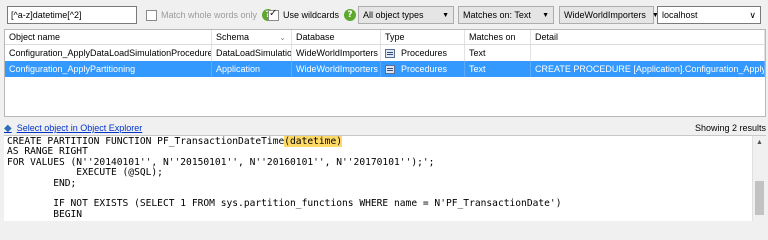 This screenshot has height=240, width=768. Describe the element at coordinates (47, 152) in the screenshot. I see `code-line: AS RANGE RIGHT` at that location.